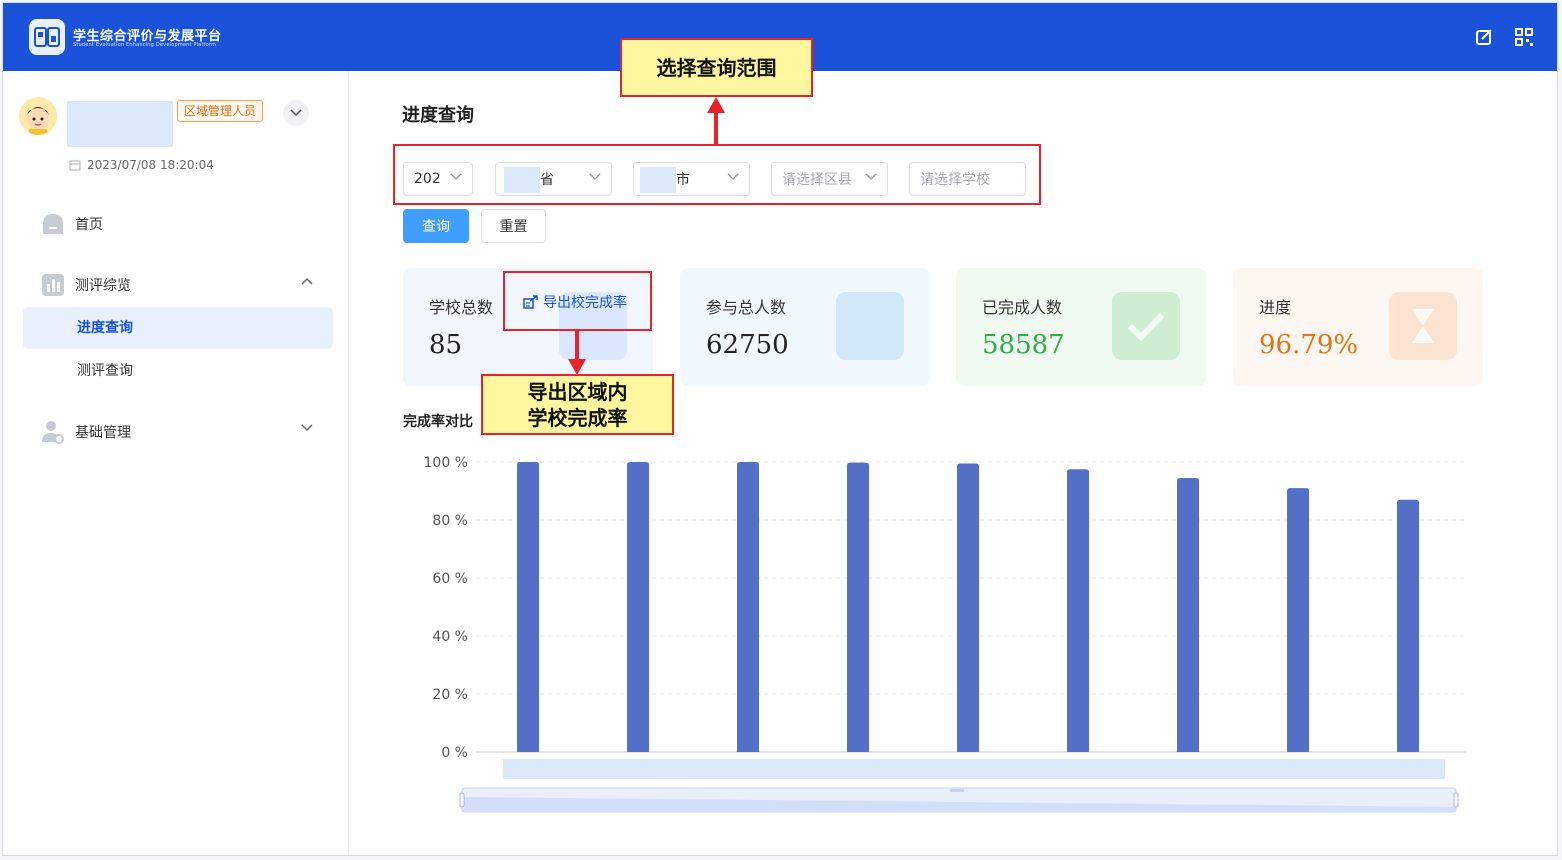 This screenshot has height=860, width=1562. I want to click on query-button: 查询, so click(436, 226).